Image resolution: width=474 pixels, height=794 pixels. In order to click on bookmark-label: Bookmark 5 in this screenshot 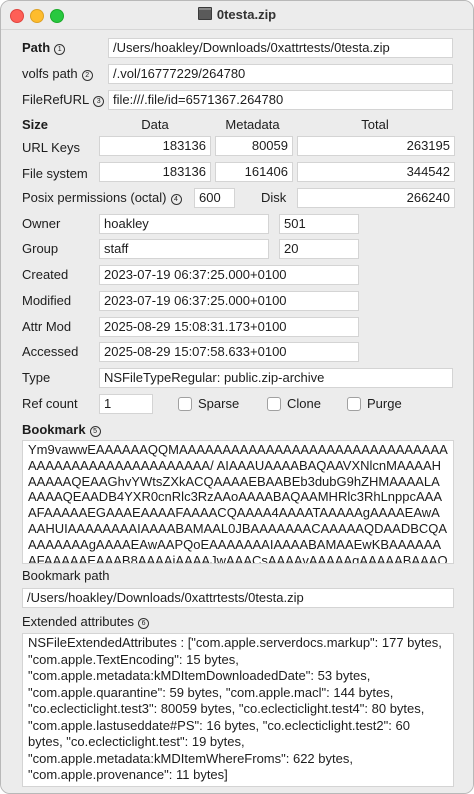, I will do `click(61, 429)`.